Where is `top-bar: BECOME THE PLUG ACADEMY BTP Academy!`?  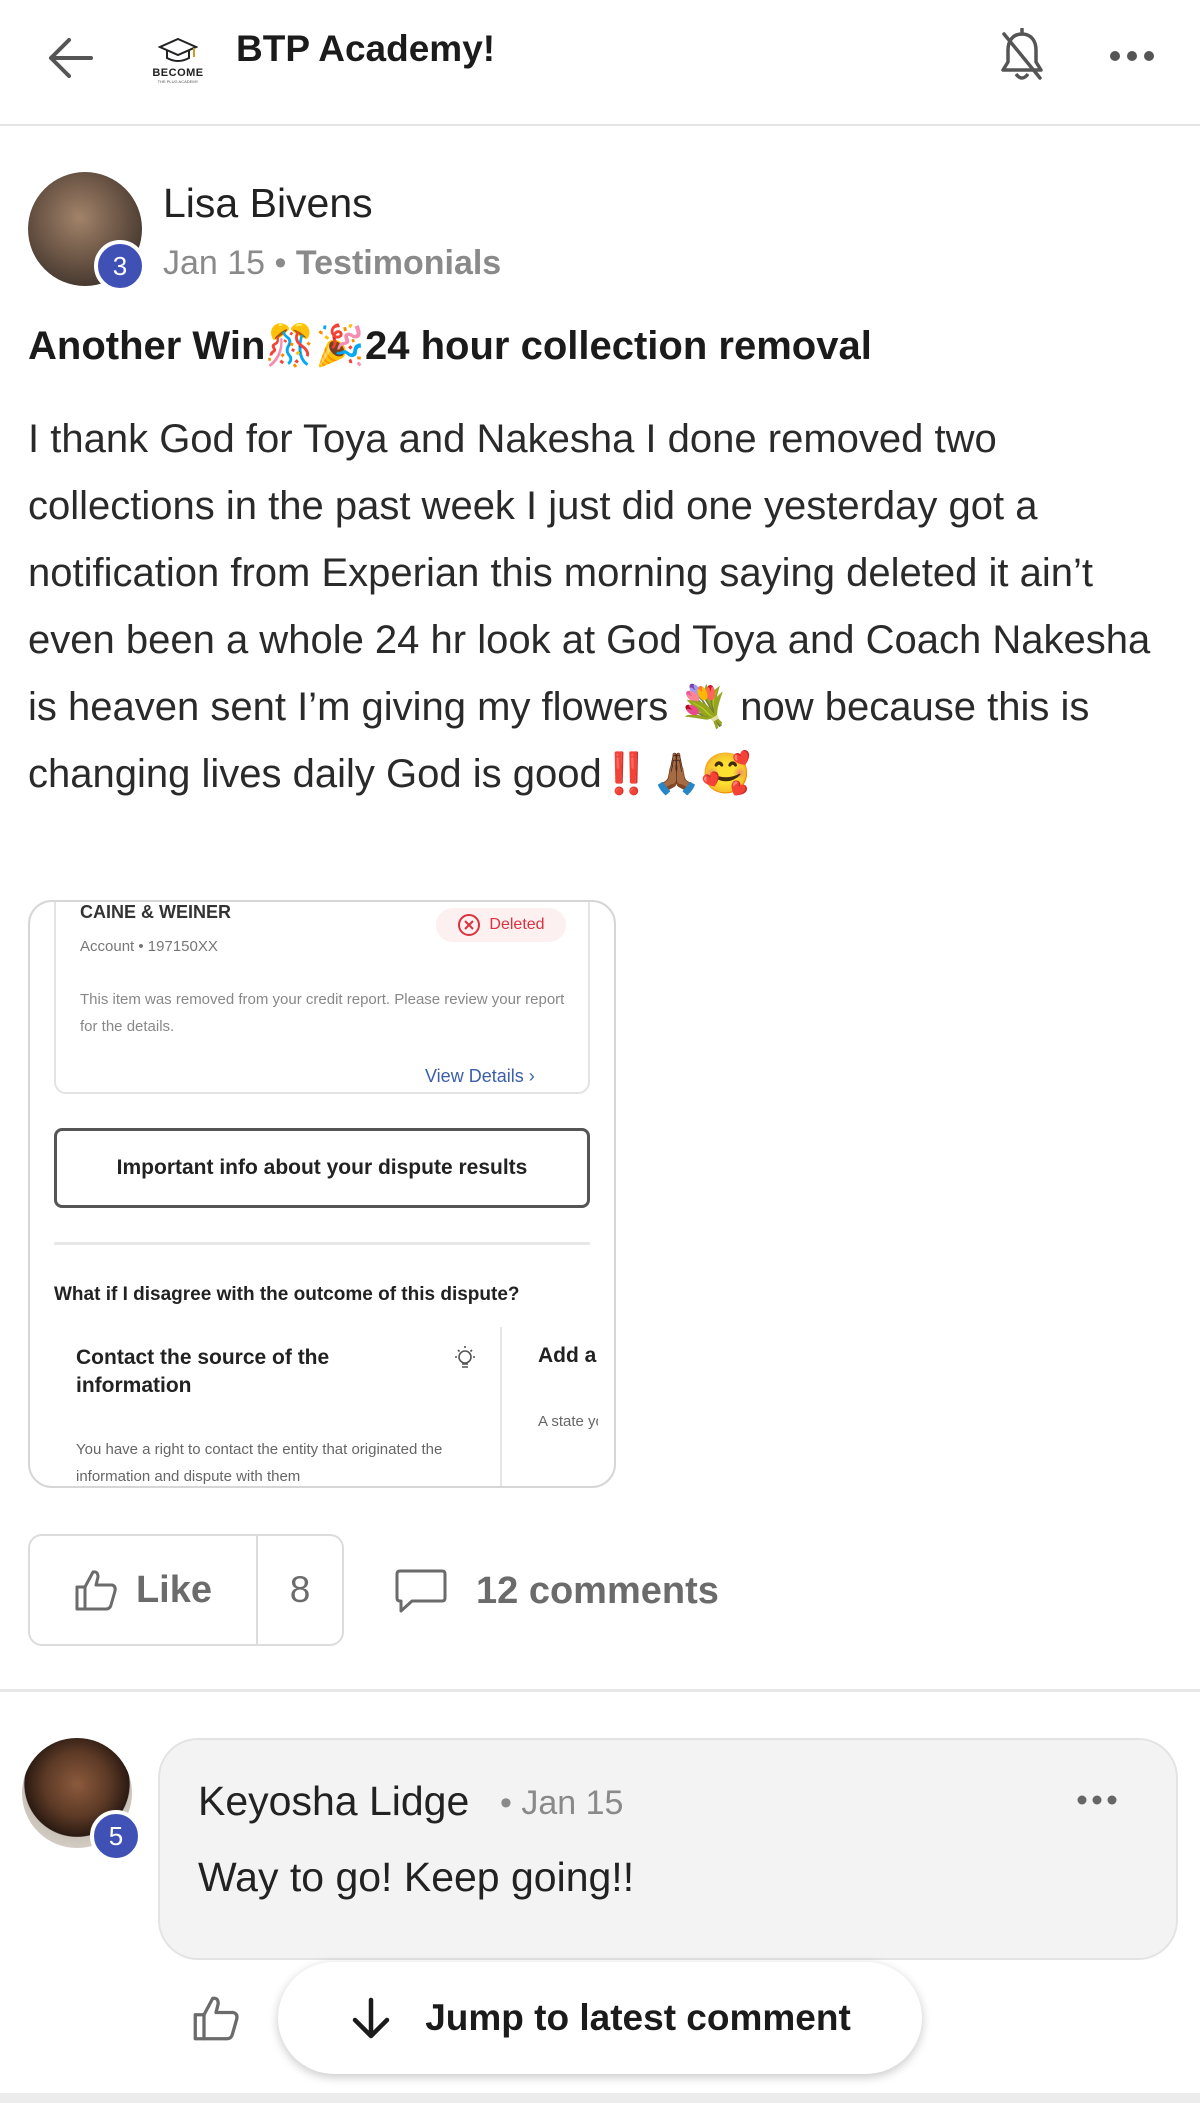 top-bar: BECOME THE PLUG ACADEMY BTP Academy! is located at coordinates (600, 63).